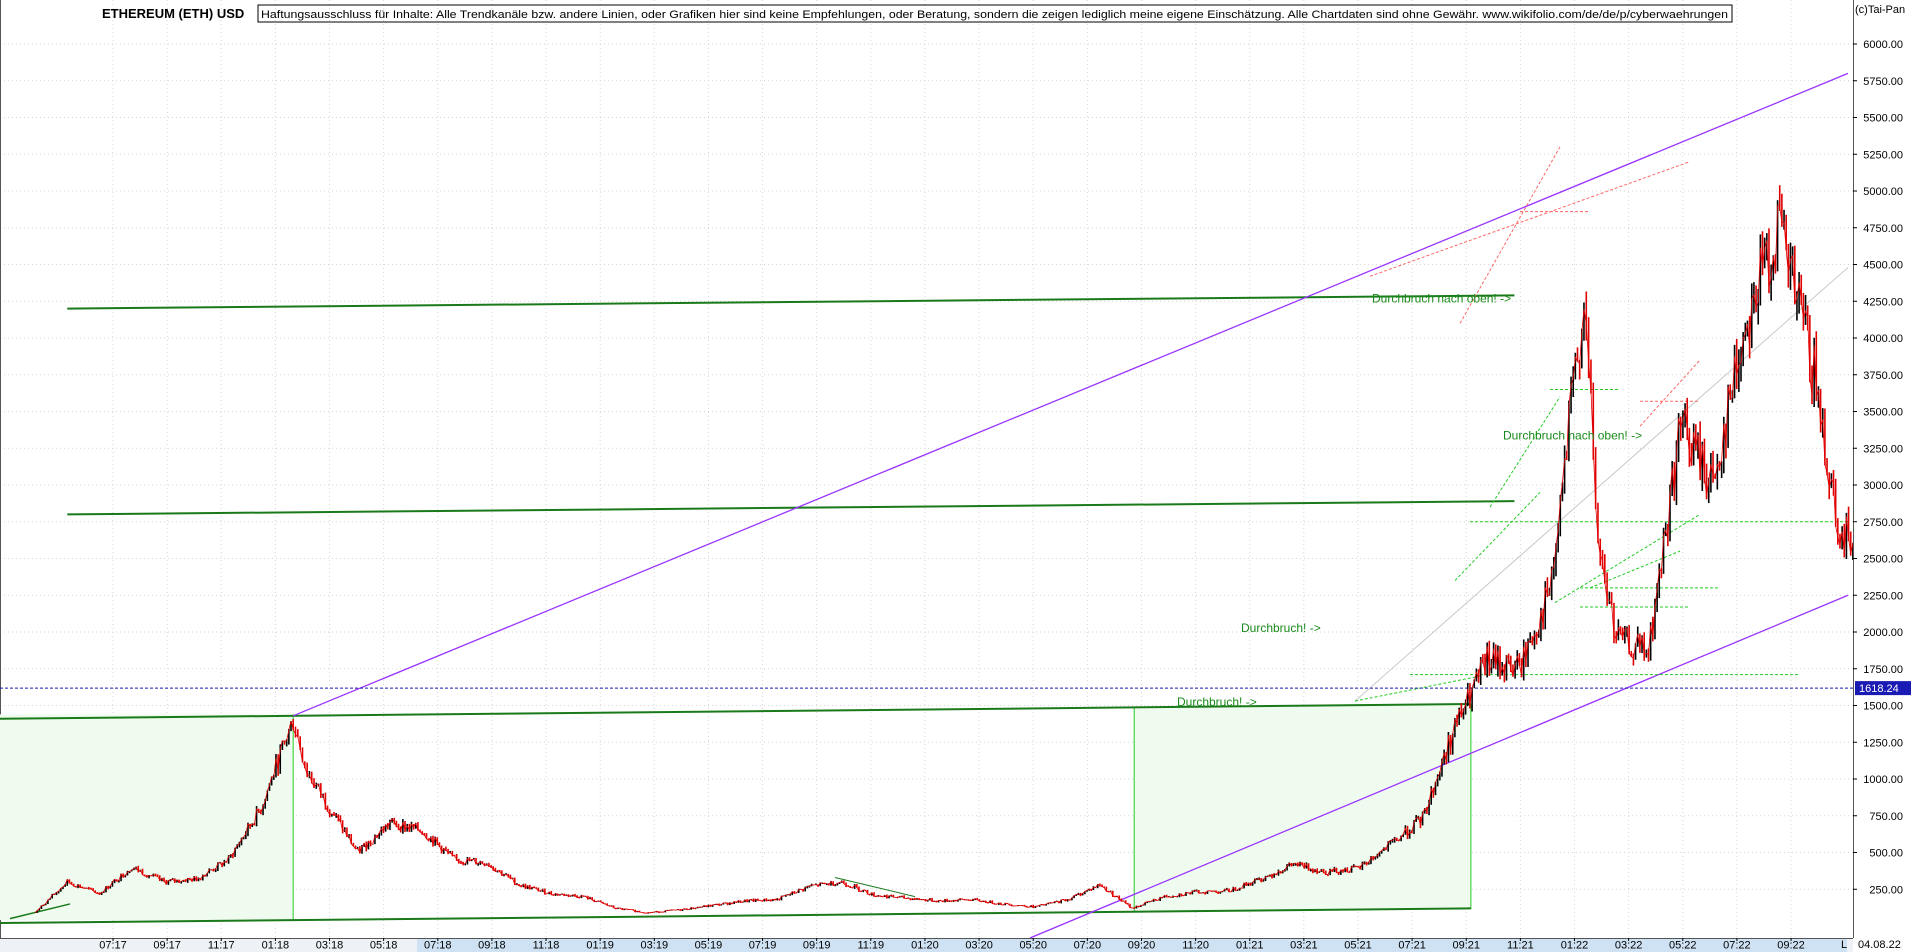  What do you see at coordinates (1879, 689) in the screenshot?
I see `current-price-label: 1618.24` at bounding box center [1879, 689].